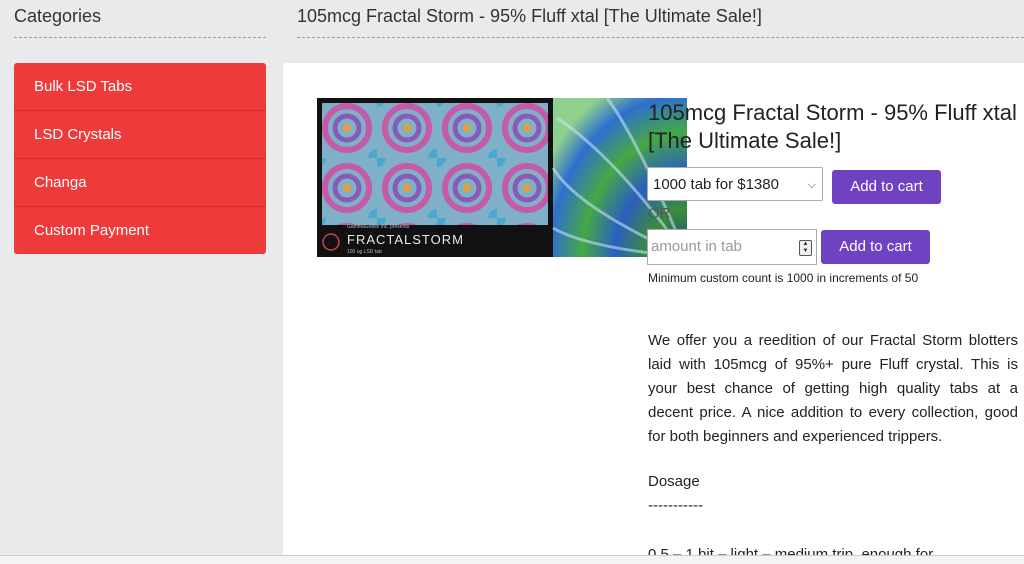 The image size is (1024, 564). What do you see at coordinates (378, 227) in the screenshot?
I see `image-presents-text: GammaGoblin Inc. presents` at bounding box center [378, 227].